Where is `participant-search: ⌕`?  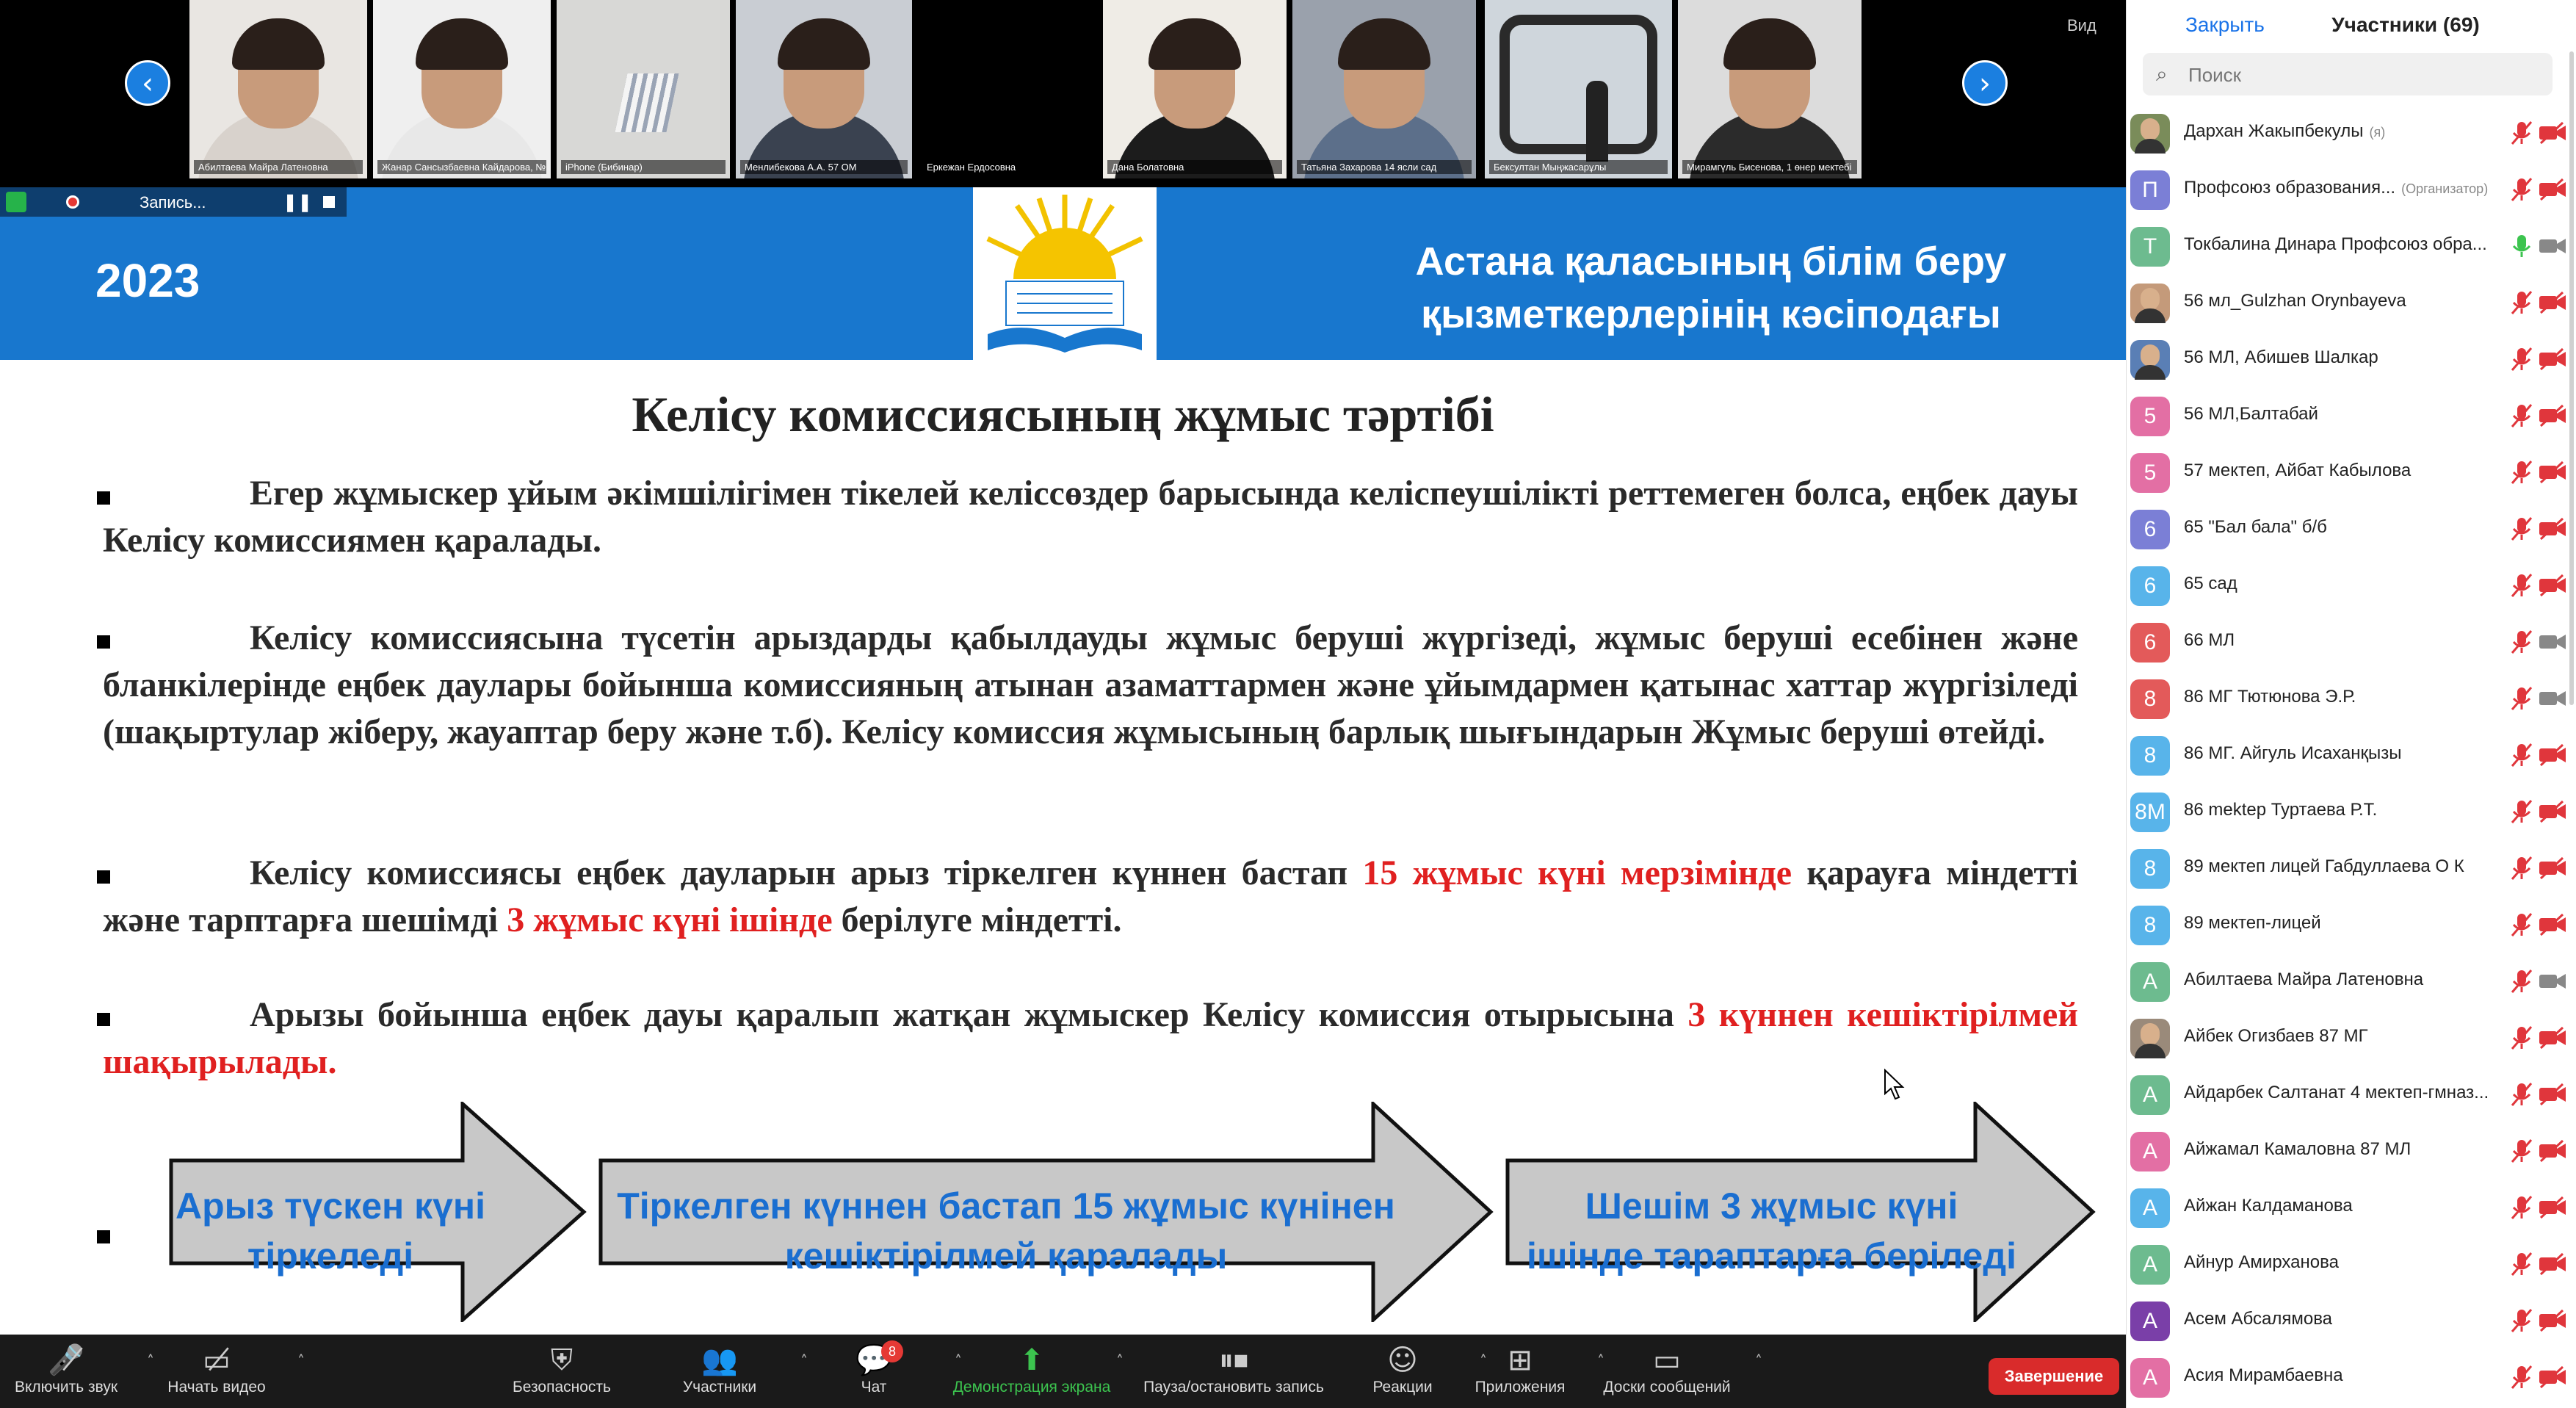 participant-search: ⌕ is located at coordinates (2348, 74).